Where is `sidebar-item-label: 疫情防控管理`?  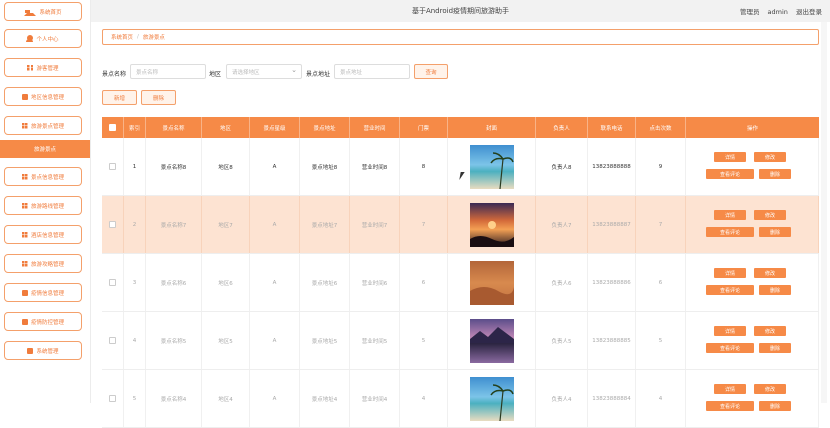 sidebar-item-label: 疫情防控管理 is located at coordinates (47, 322).